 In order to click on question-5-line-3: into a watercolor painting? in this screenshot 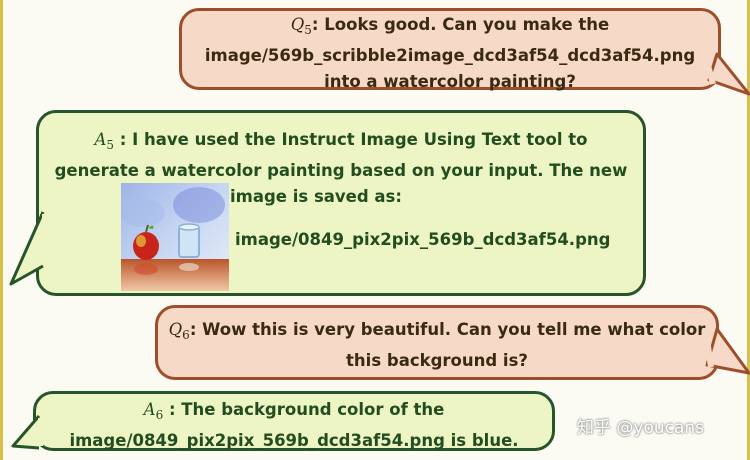, I will do `click(450, 81)`.